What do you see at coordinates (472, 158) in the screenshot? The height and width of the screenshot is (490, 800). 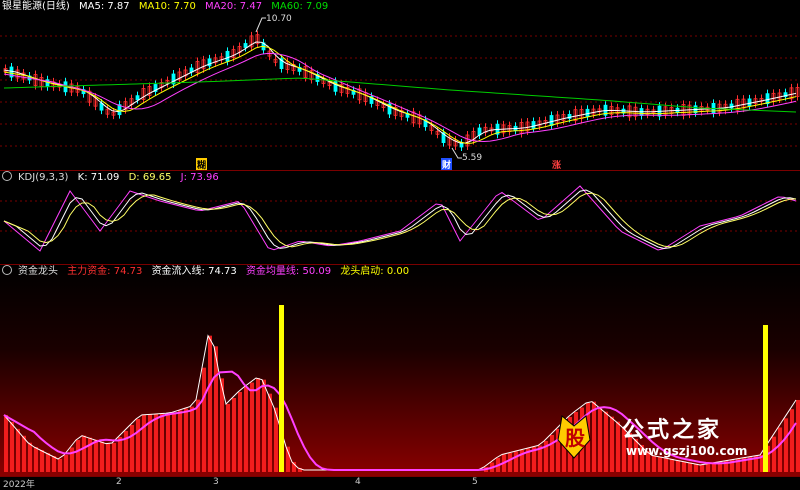 I see `low-price-label: 5.59` at bounding box center [472, 158].